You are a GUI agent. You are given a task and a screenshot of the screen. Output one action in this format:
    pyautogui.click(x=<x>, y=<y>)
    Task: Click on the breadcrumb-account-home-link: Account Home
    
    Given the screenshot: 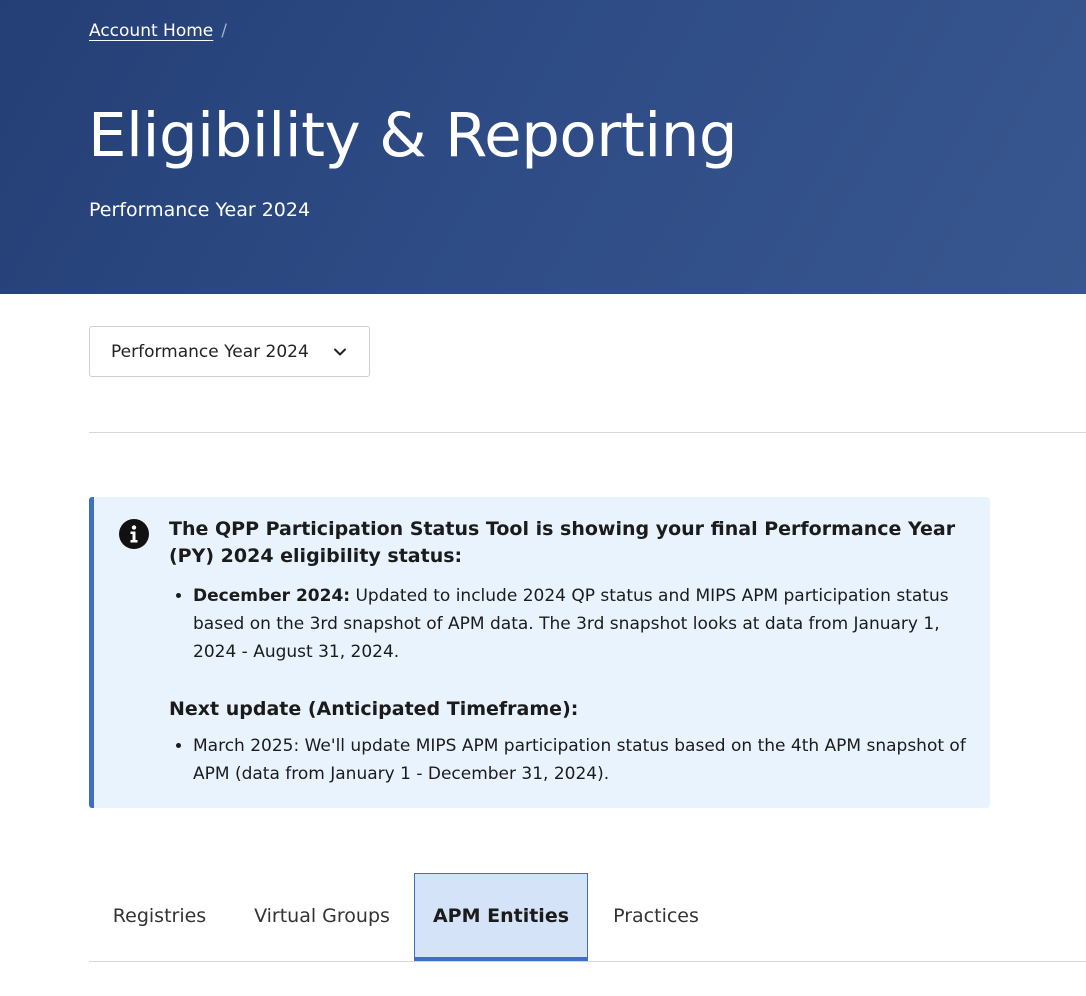 What is the action you would take?
    pyautogui.click(x=151, y=31)
    